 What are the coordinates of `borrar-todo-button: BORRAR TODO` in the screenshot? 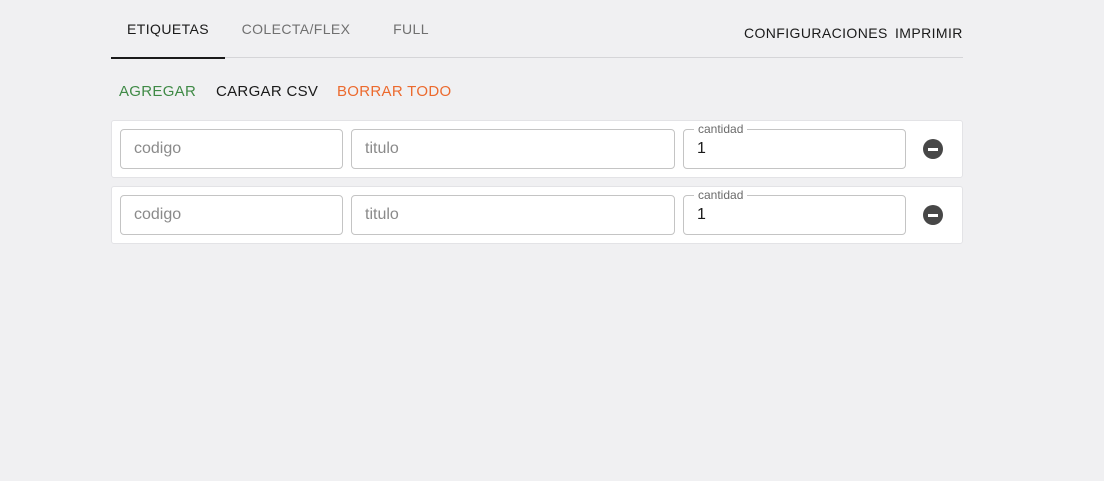 It's located at (394, 91).